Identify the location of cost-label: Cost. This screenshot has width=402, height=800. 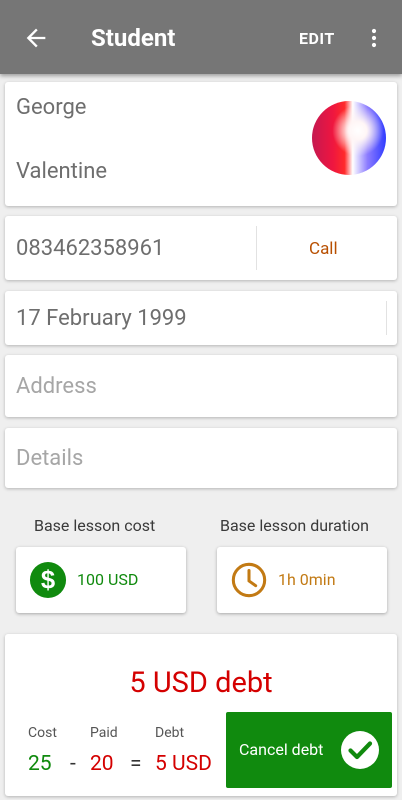
(42, 733).